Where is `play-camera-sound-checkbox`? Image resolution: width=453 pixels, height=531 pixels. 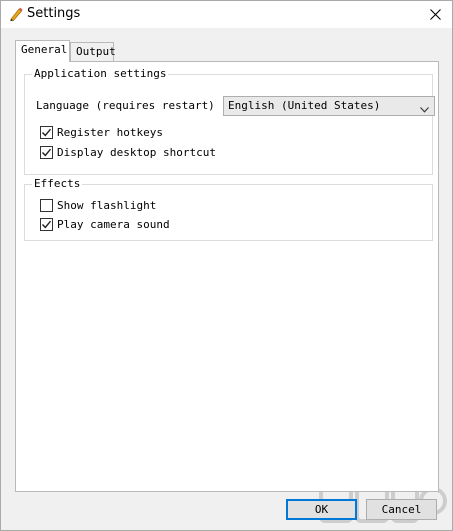 play-camera-sound-checkbox is located at coordinates (46, 224).